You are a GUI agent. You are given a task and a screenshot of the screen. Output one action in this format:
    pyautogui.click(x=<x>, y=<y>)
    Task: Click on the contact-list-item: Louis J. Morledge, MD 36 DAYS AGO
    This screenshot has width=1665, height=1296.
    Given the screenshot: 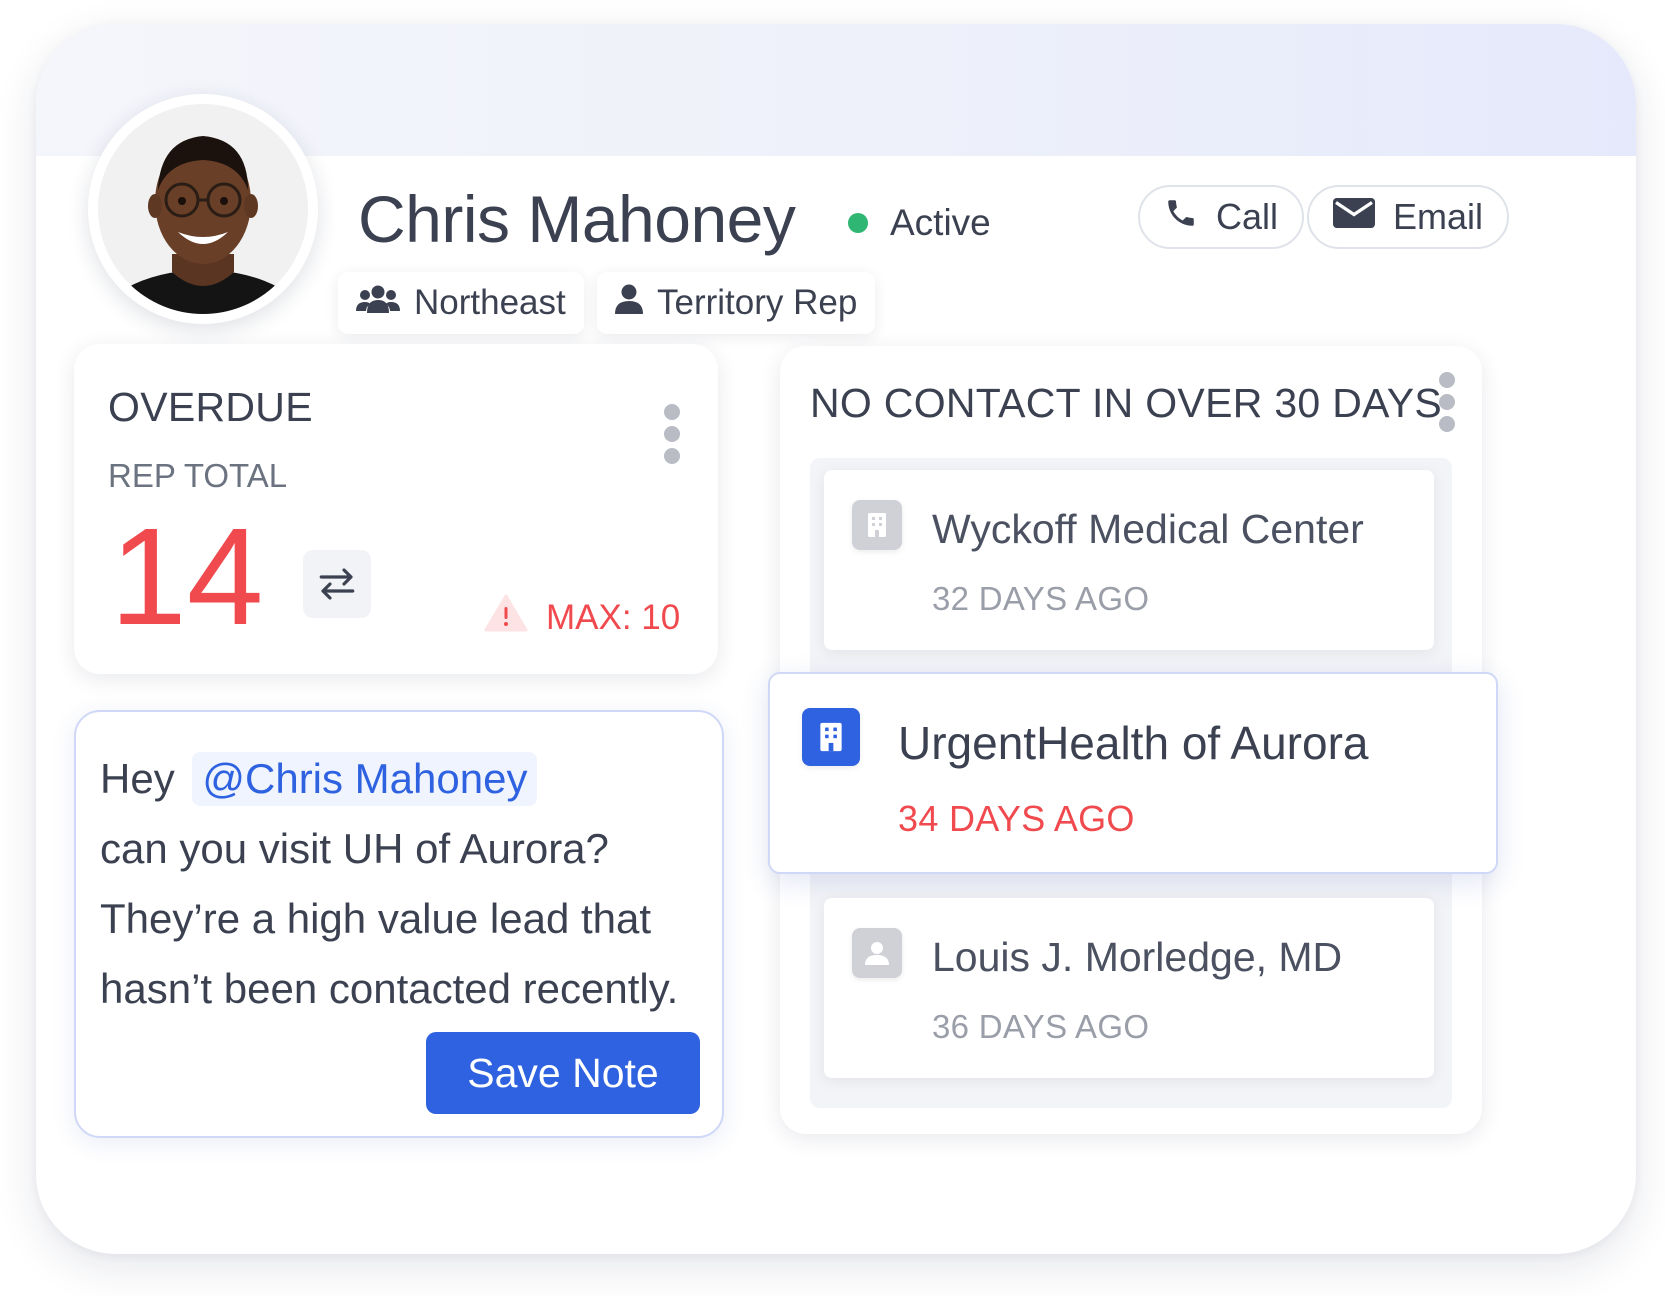 What is the action you would take?
    pyautogui.click(x=1129, y=988)
    